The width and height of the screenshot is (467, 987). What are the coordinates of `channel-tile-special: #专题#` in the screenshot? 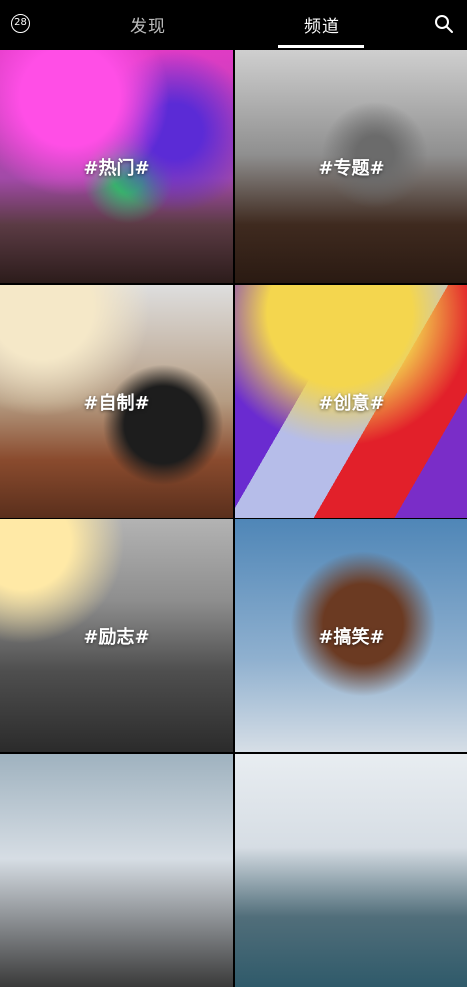 It's located at (351, 166).